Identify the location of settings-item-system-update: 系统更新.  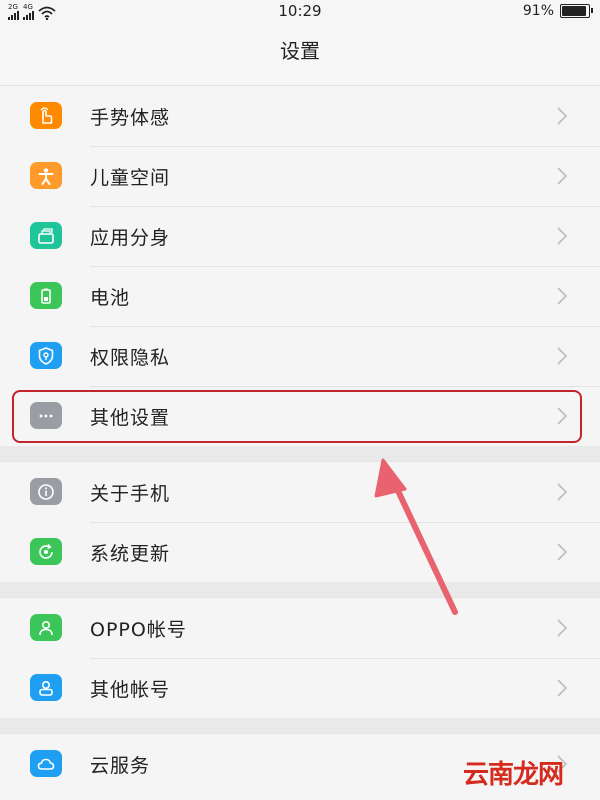
(300, 552).